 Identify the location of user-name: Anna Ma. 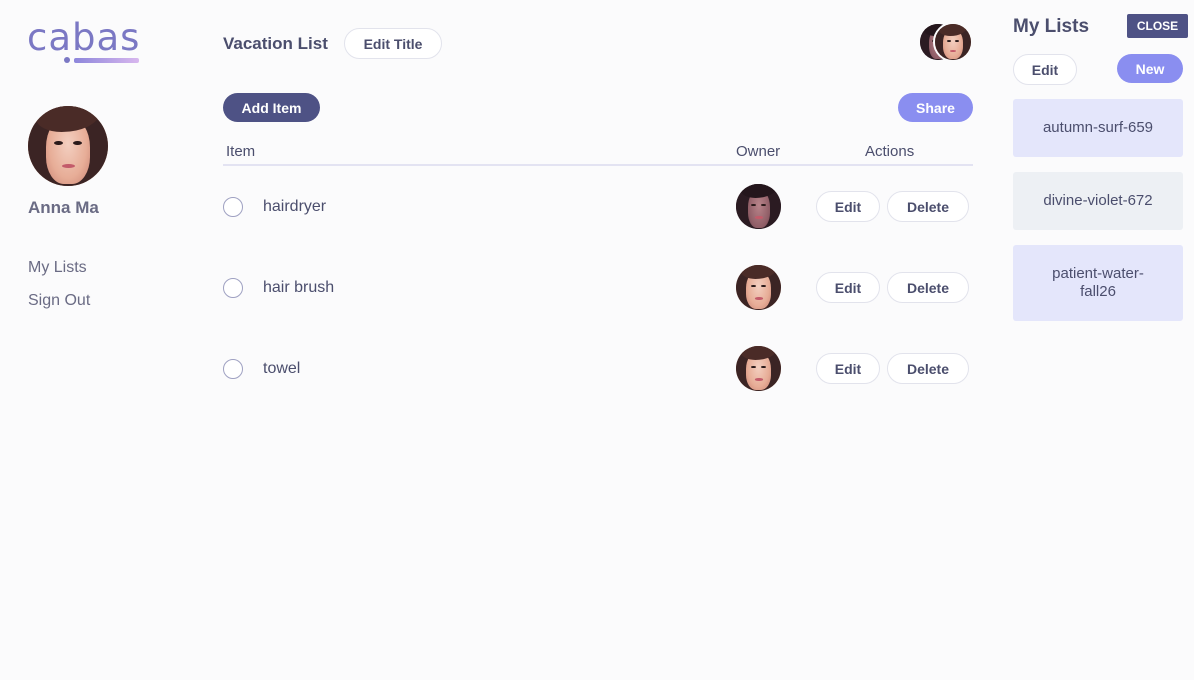
(63, 207).